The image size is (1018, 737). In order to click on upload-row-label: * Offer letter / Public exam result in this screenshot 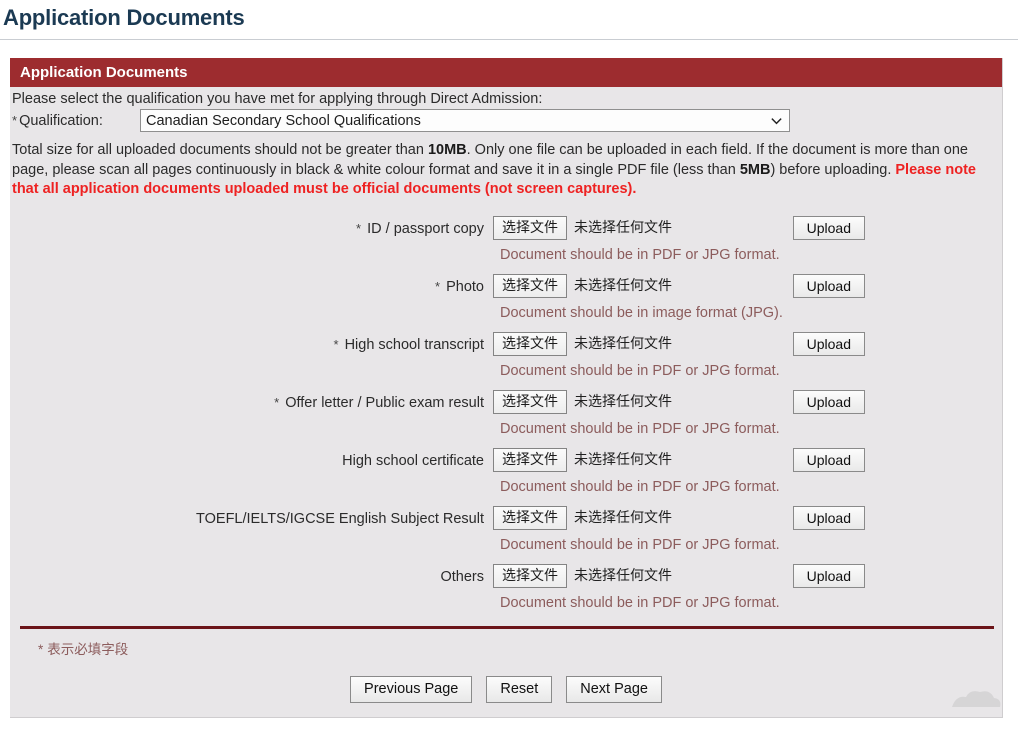, I will do `click(251, 401)`.